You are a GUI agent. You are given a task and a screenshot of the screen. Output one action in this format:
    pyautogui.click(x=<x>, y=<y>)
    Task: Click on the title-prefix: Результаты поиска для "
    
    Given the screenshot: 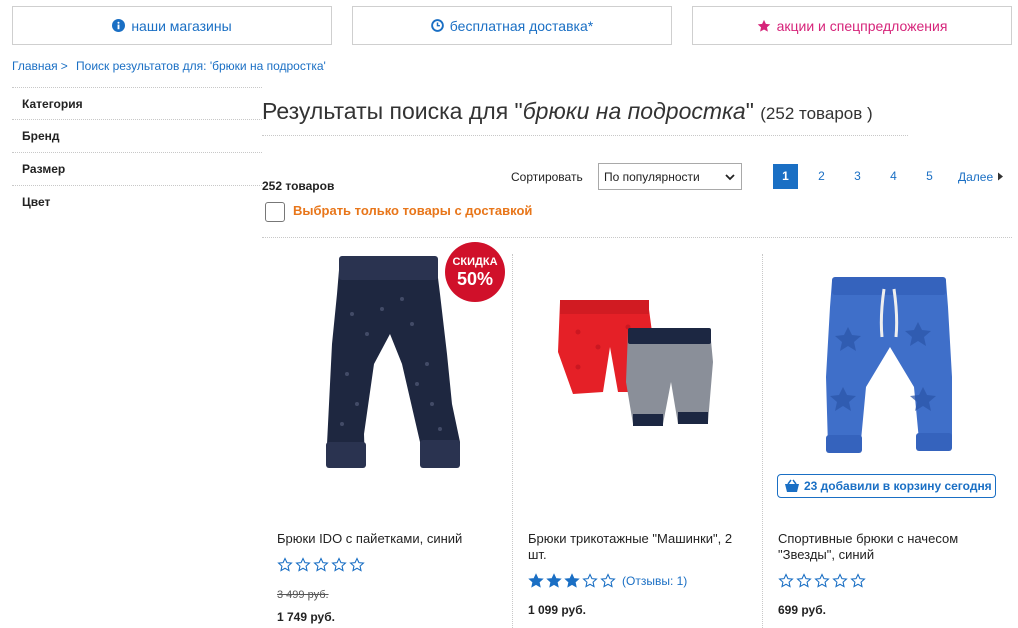 What is the action you would take?
    pyautogui.click(x=392, y=111)
    